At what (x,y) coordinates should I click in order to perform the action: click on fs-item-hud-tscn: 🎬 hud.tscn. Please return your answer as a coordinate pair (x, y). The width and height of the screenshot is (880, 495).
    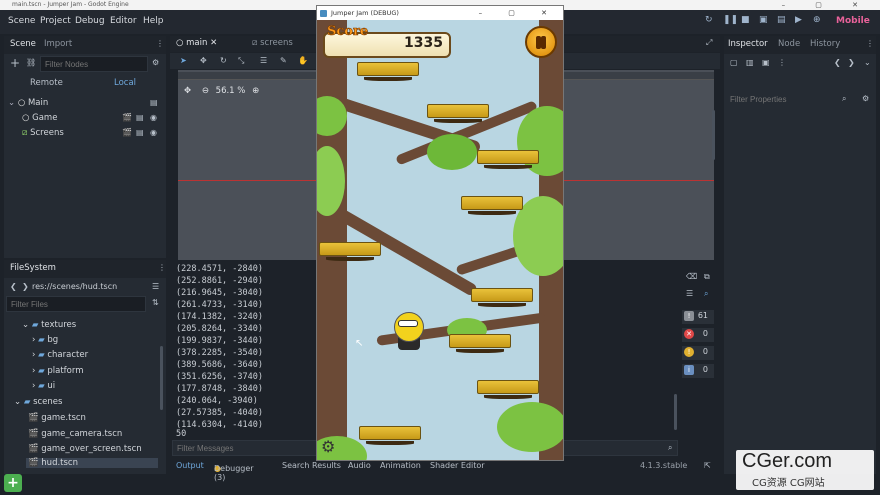
    Looking at the image, I should click on (92, 463).